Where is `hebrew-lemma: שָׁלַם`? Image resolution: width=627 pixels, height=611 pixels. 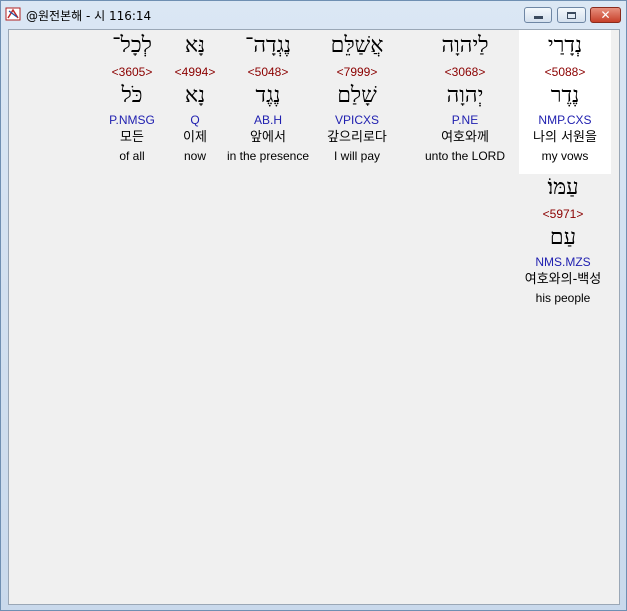 hebrew-lemma: שָׁלַם is located at coordinates (357, 95).